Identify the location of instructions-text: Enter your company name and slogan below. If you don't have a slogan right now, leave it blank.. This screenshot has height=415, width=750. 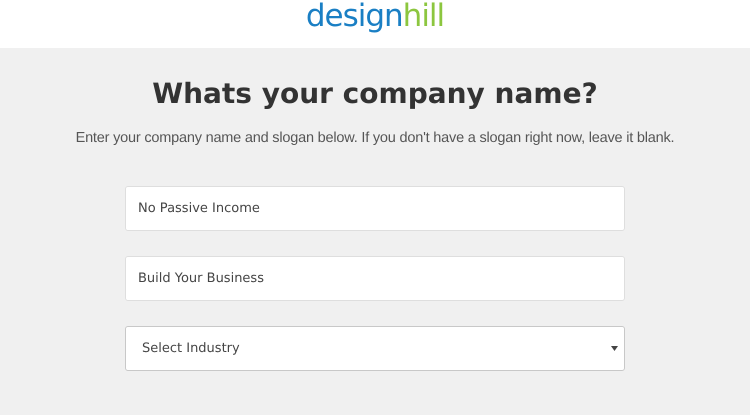
(375, 138).